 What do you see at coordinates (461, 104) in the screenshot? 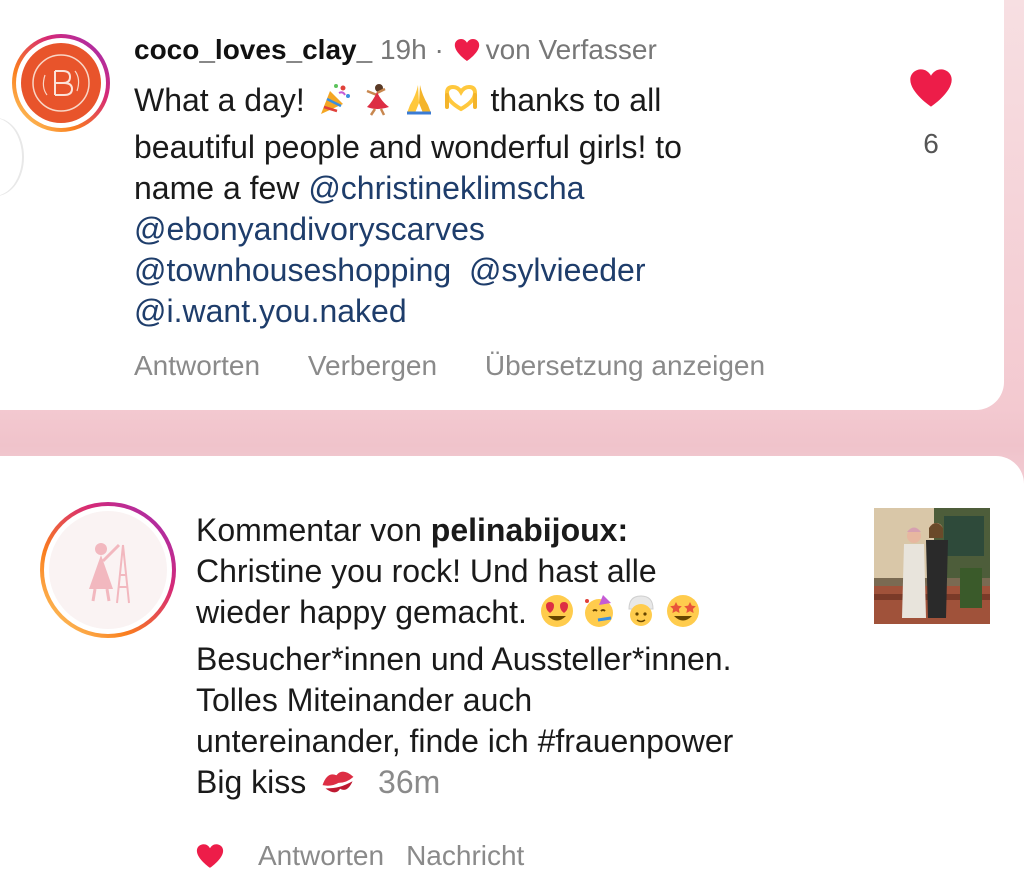
I see `heart-hands-icon` at bounding box center [461, 104].